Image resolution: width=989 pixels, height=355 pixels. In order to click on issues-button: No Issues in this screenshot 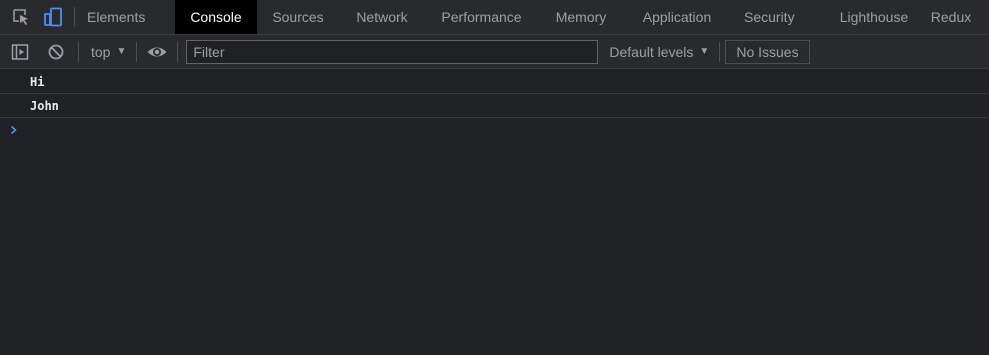, I will do `click(767, 51)`.